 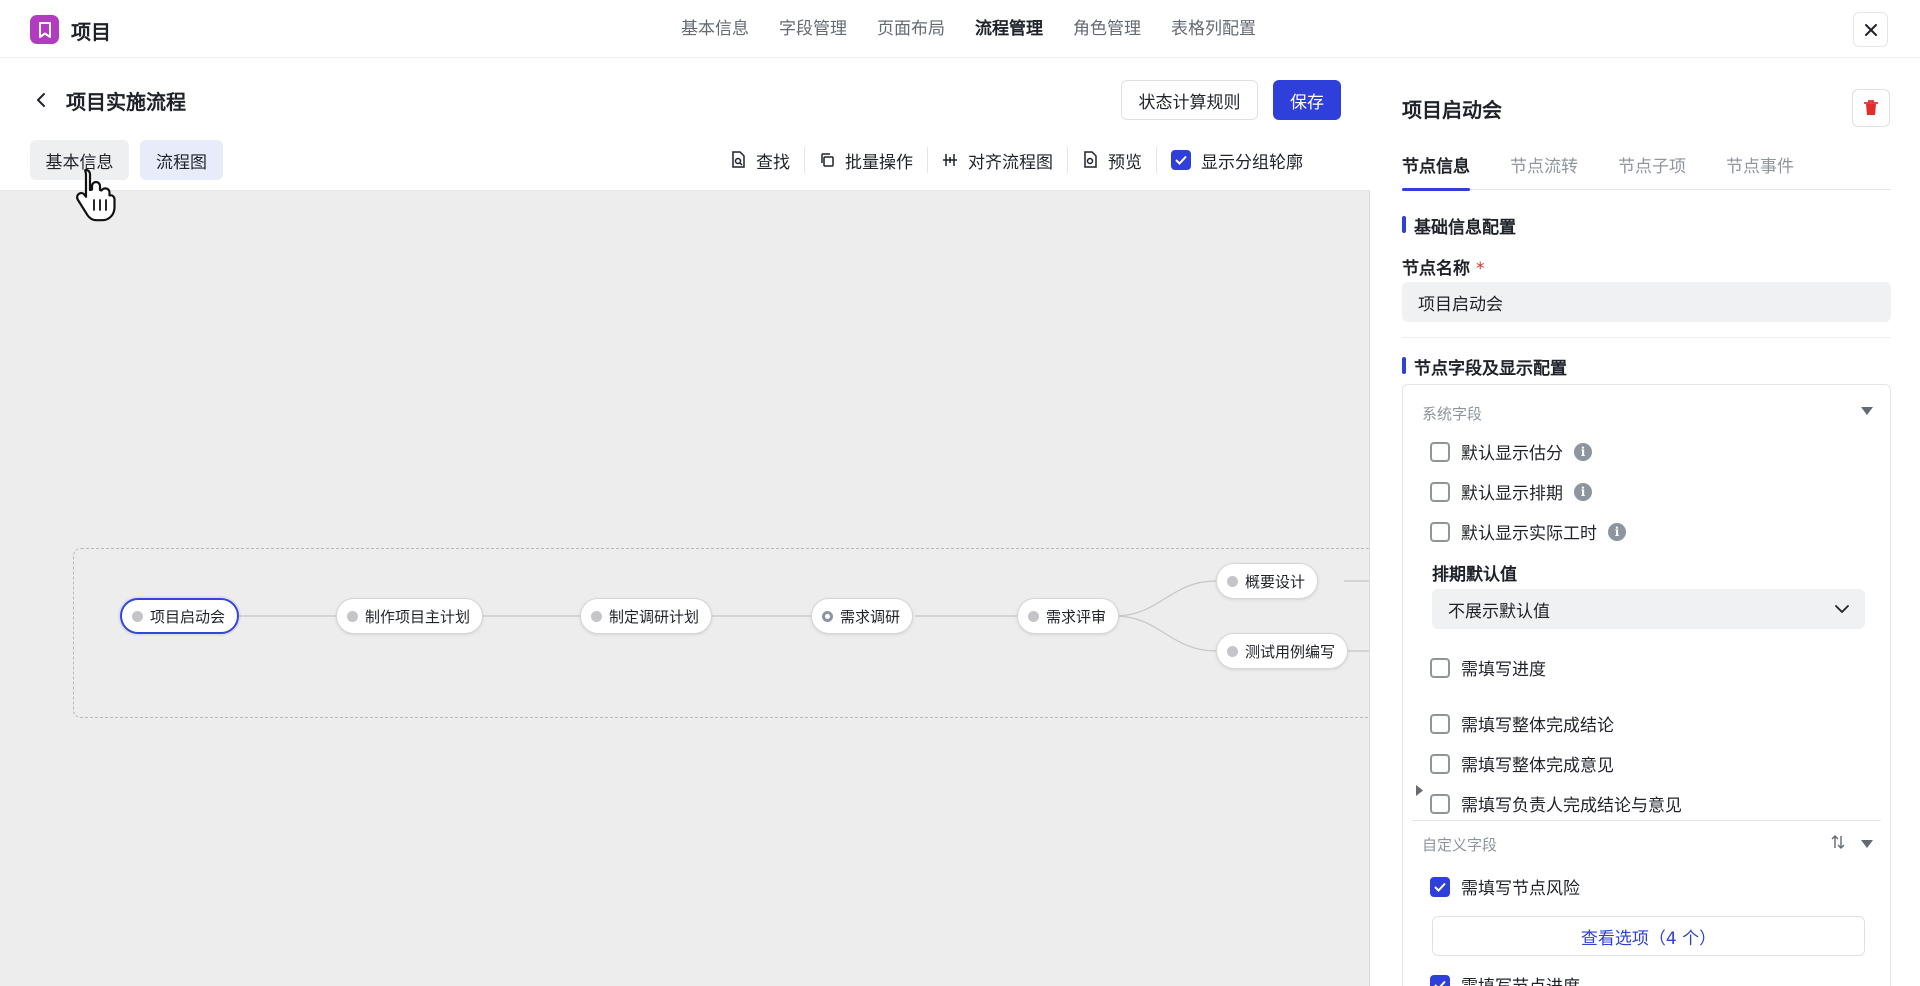 What do you see at coordinates (738, 159) in the screenshot?
I see `find-icon` at bounding box center [738, 159].